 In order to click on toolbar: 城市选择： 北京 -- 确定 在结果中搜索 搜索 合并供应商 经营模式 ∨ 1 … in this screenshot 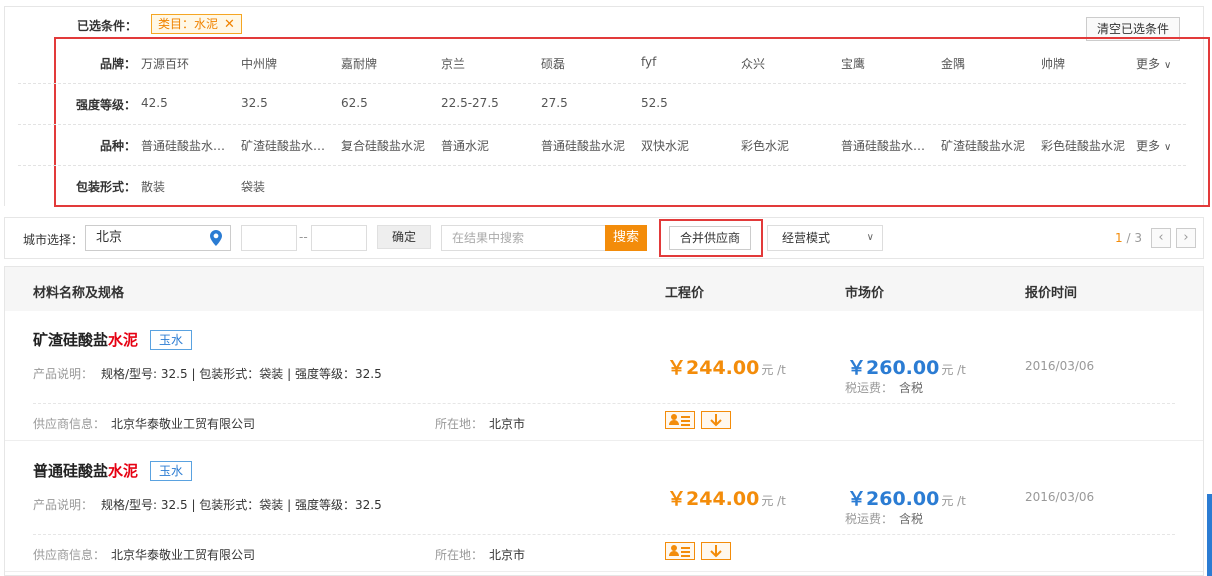, I will do `click(604, 238)`.